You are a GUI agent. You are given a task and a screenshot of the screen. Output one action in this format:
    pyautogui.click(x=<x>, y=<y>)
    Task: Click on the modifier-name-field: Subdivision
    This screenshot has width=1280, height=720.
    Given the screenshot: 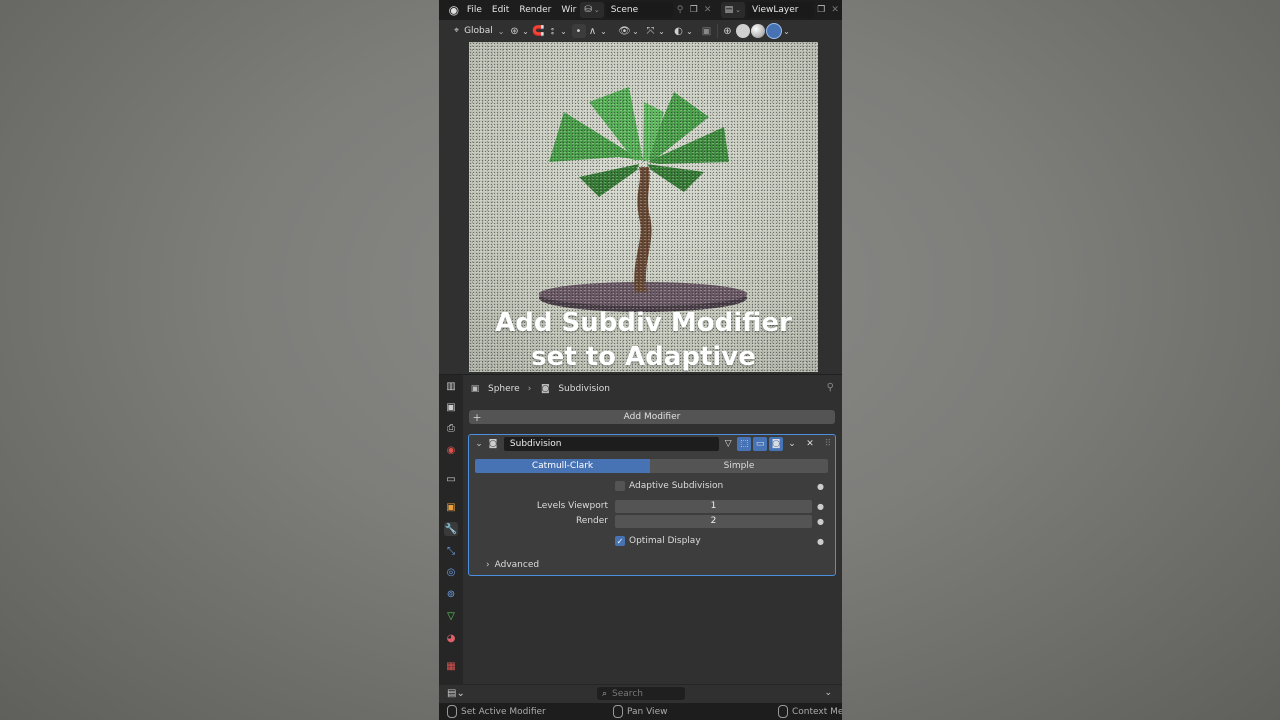 What is the action you would take?
    pyautogui.click(x=611, y=444)
    